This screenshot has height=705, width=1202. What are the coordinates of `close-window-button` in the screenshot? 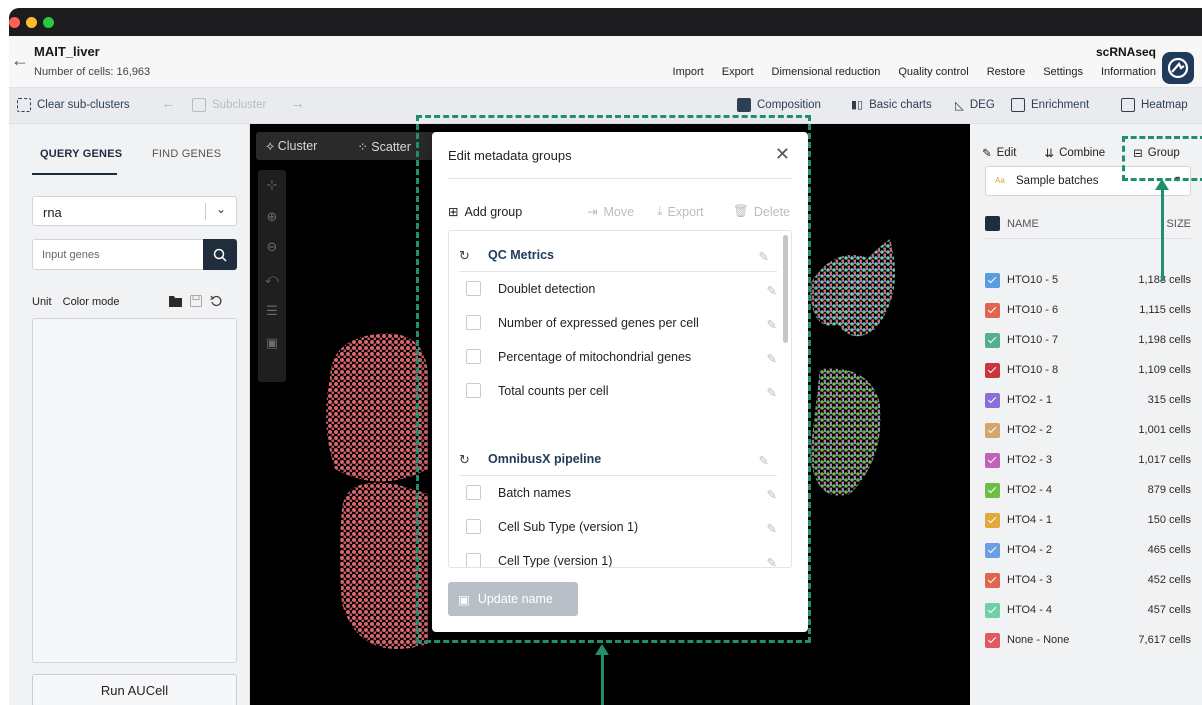 It's located at (14, 22).